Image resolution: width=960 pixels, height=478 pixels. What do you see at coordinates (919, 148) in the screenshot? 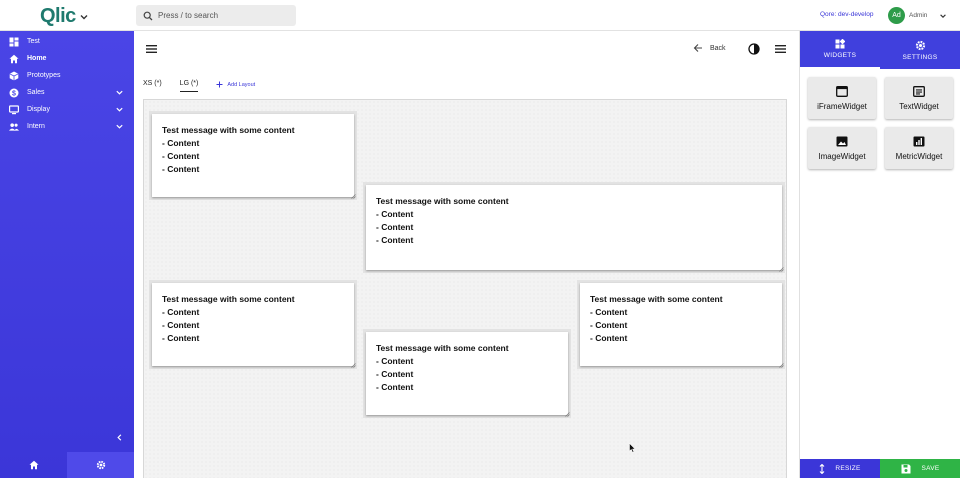
I see `metric-widget-tile: MetricWidget` at bounding box center [919, 148].